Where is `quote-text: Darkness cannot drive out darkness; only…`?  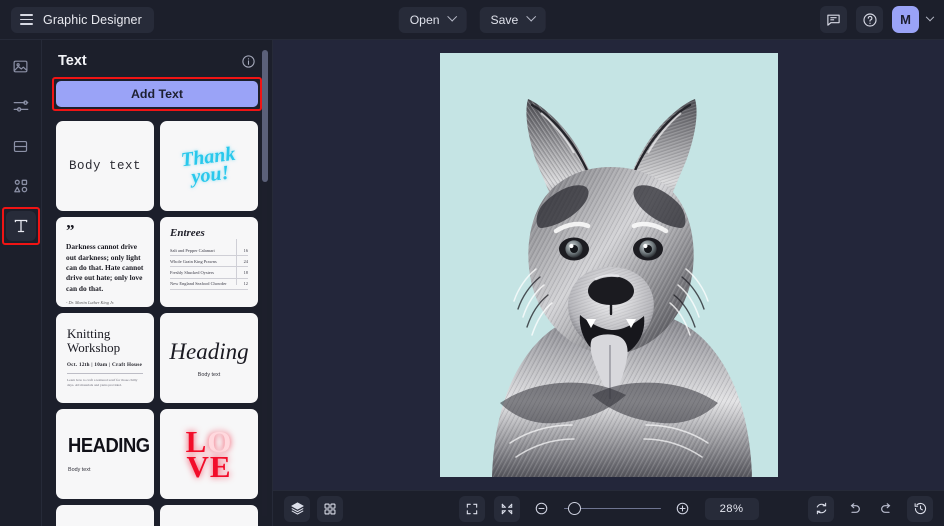 quote-text: Darkness cannot drive out darkness; only… is located at coordinates (105, 267).